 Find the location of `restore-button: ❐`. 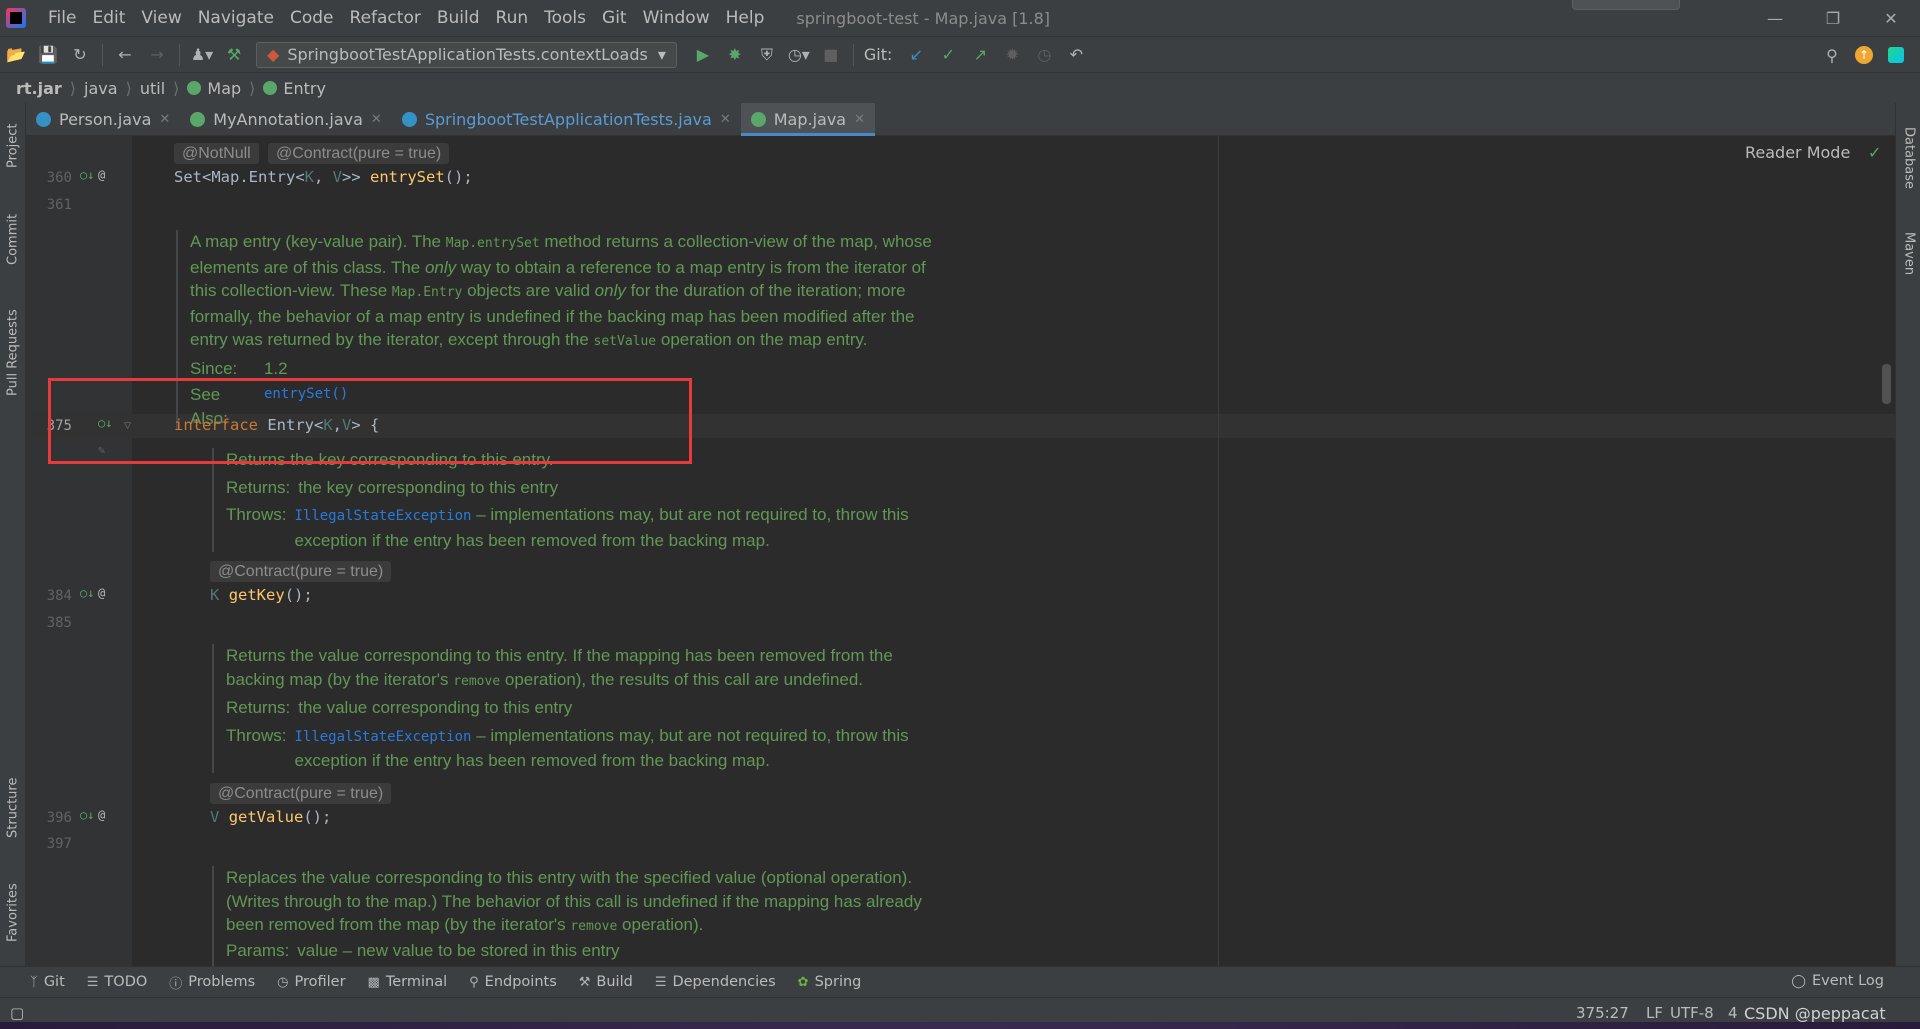

restore-button: ❐ is located at coordinates (1833, 18).